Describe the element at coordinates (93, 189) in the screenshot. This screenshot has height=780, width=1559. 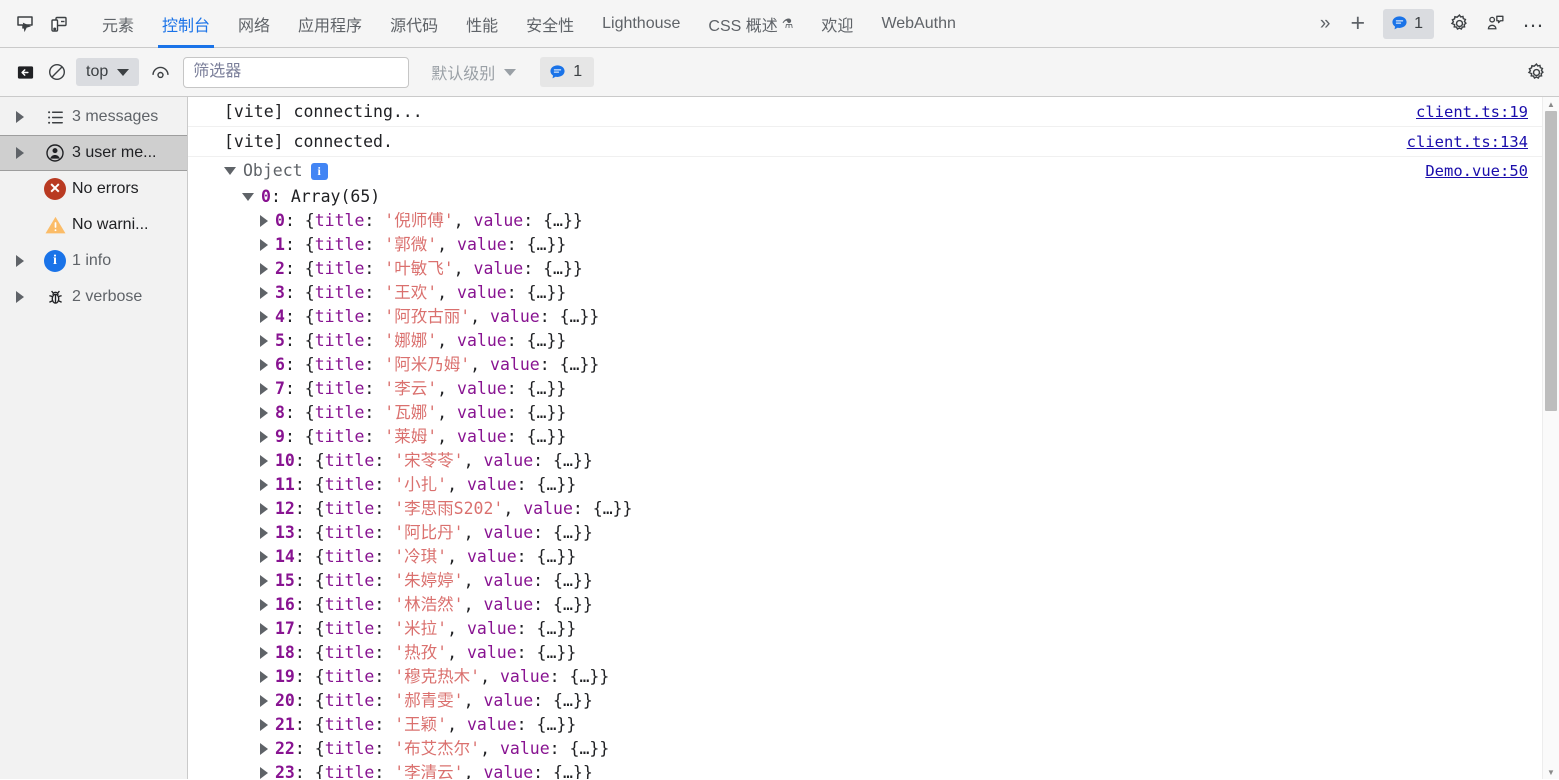
I see `sidebar-item-errors: ✕ No errors` at that location.